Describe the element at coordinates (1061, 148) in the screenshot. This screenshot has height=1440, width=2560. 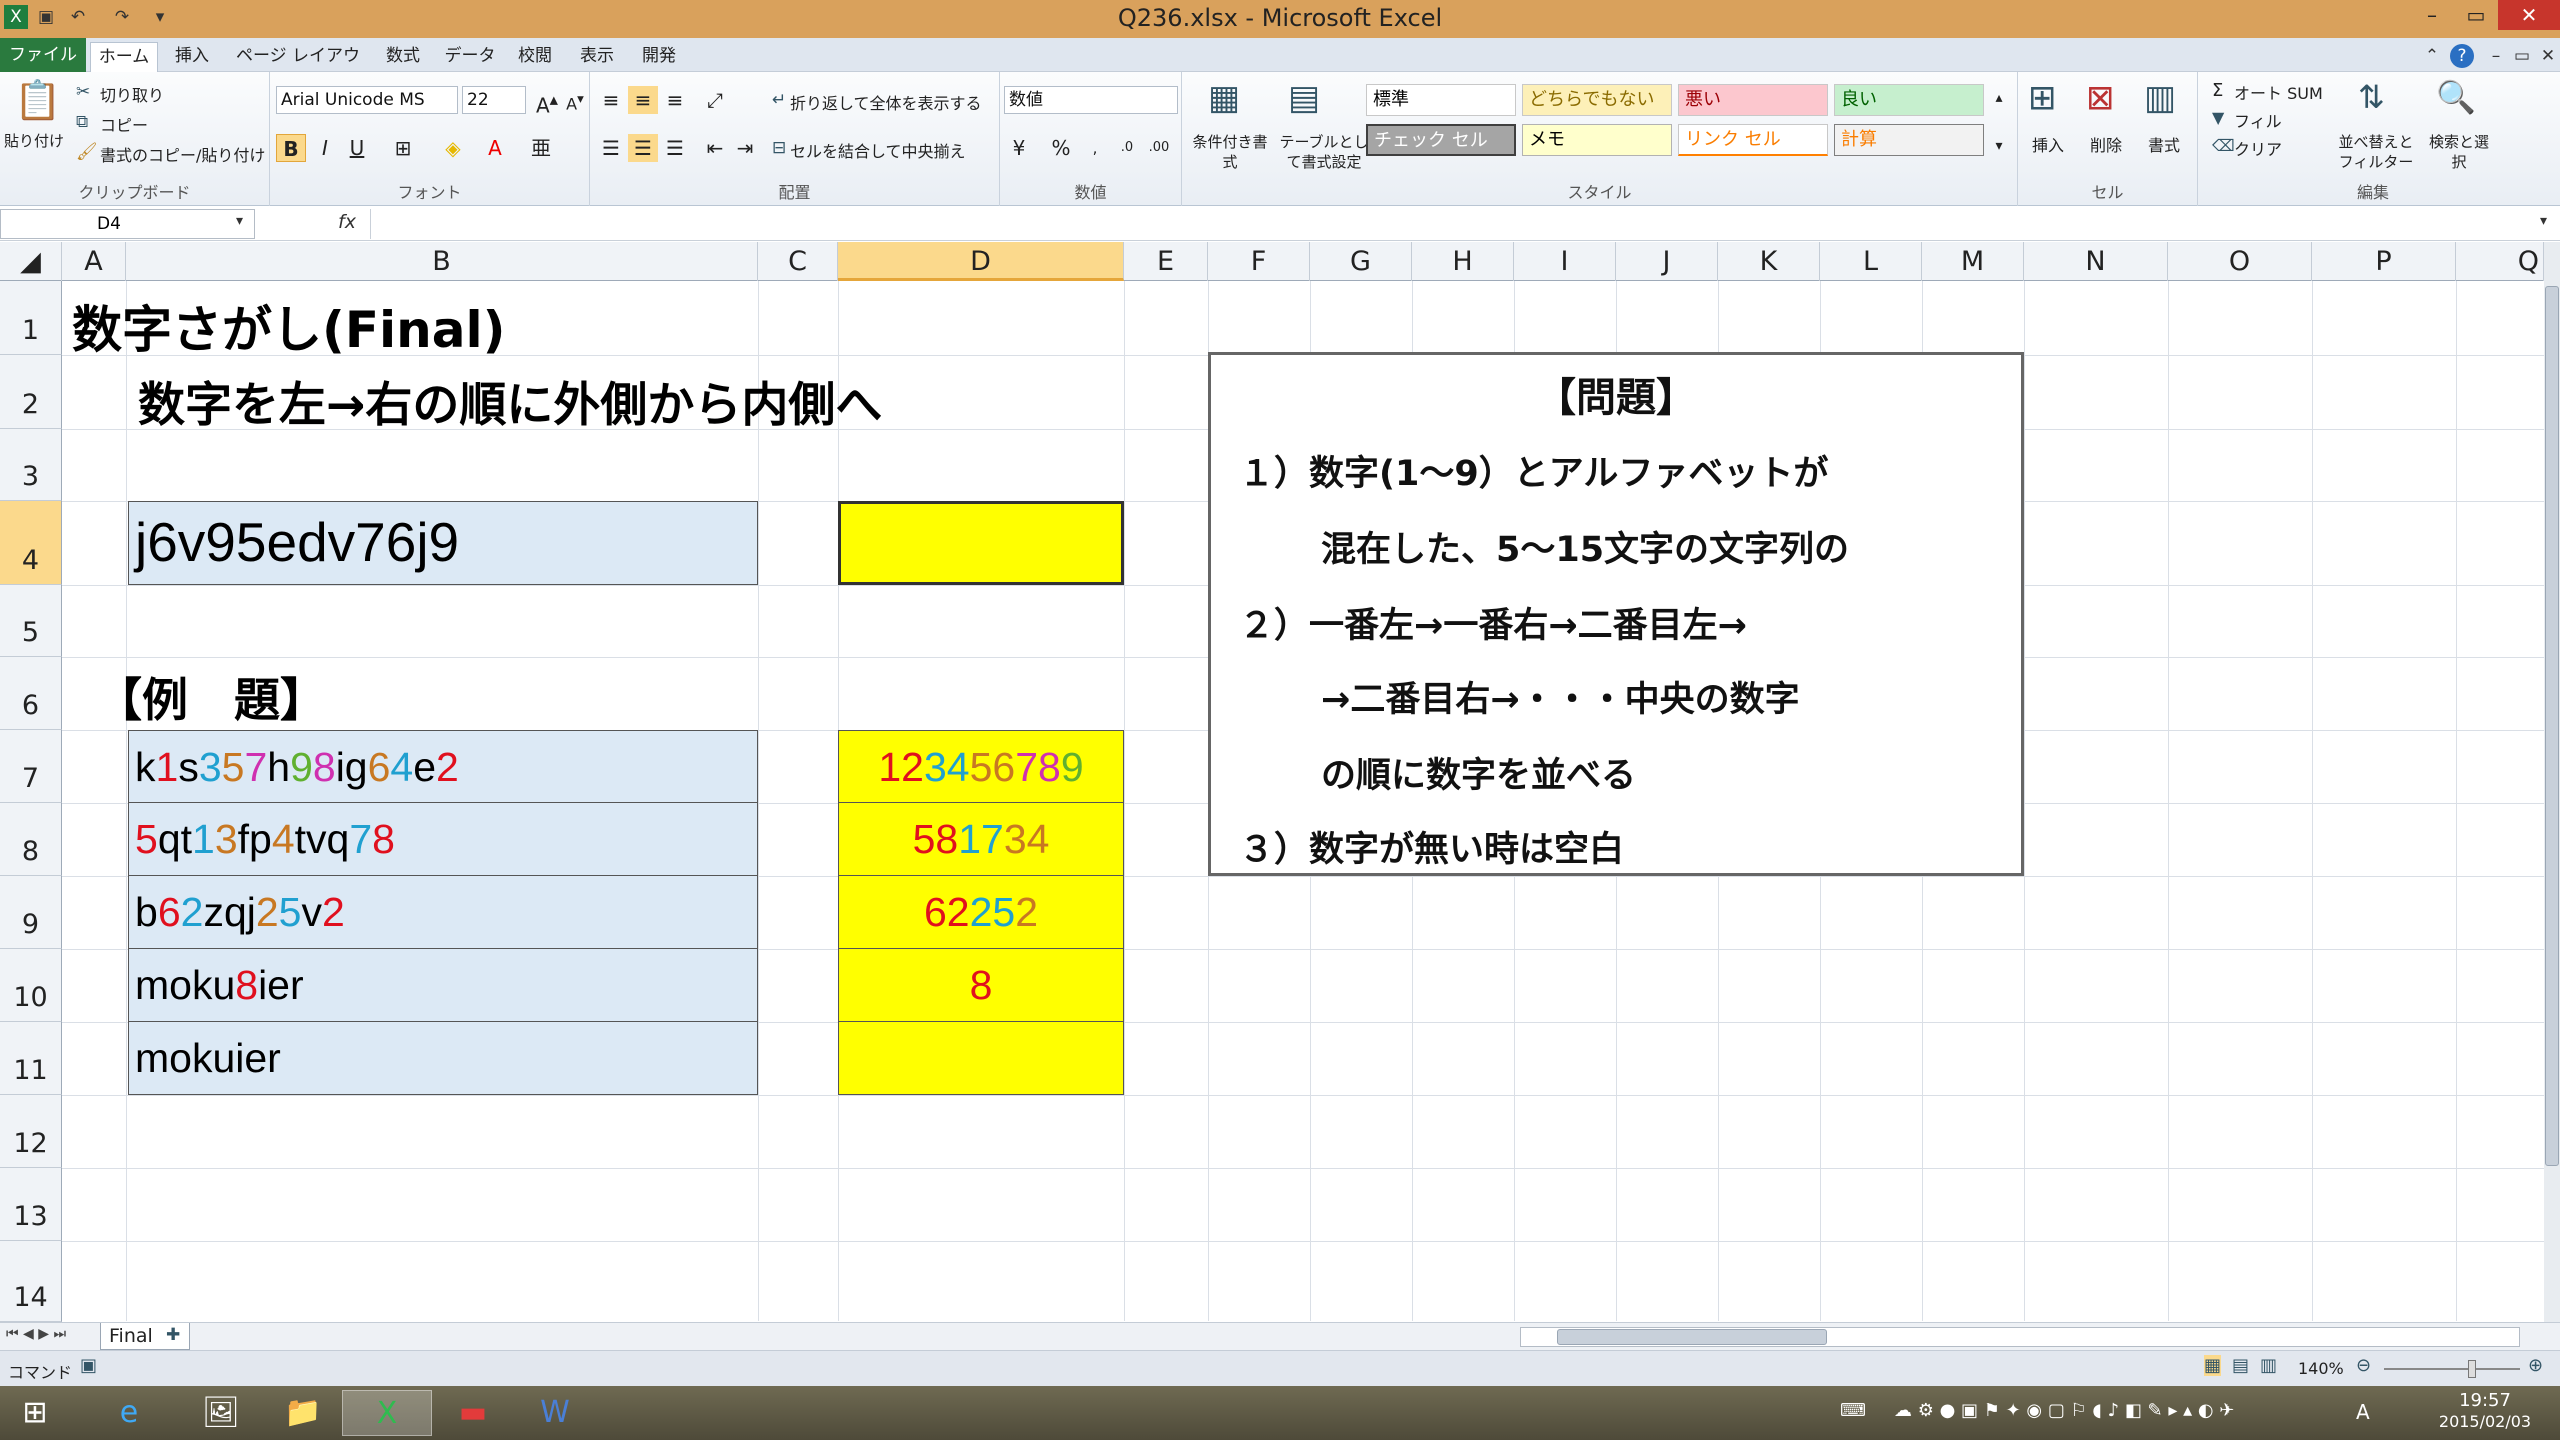
I see `percent-button: %` at that location.